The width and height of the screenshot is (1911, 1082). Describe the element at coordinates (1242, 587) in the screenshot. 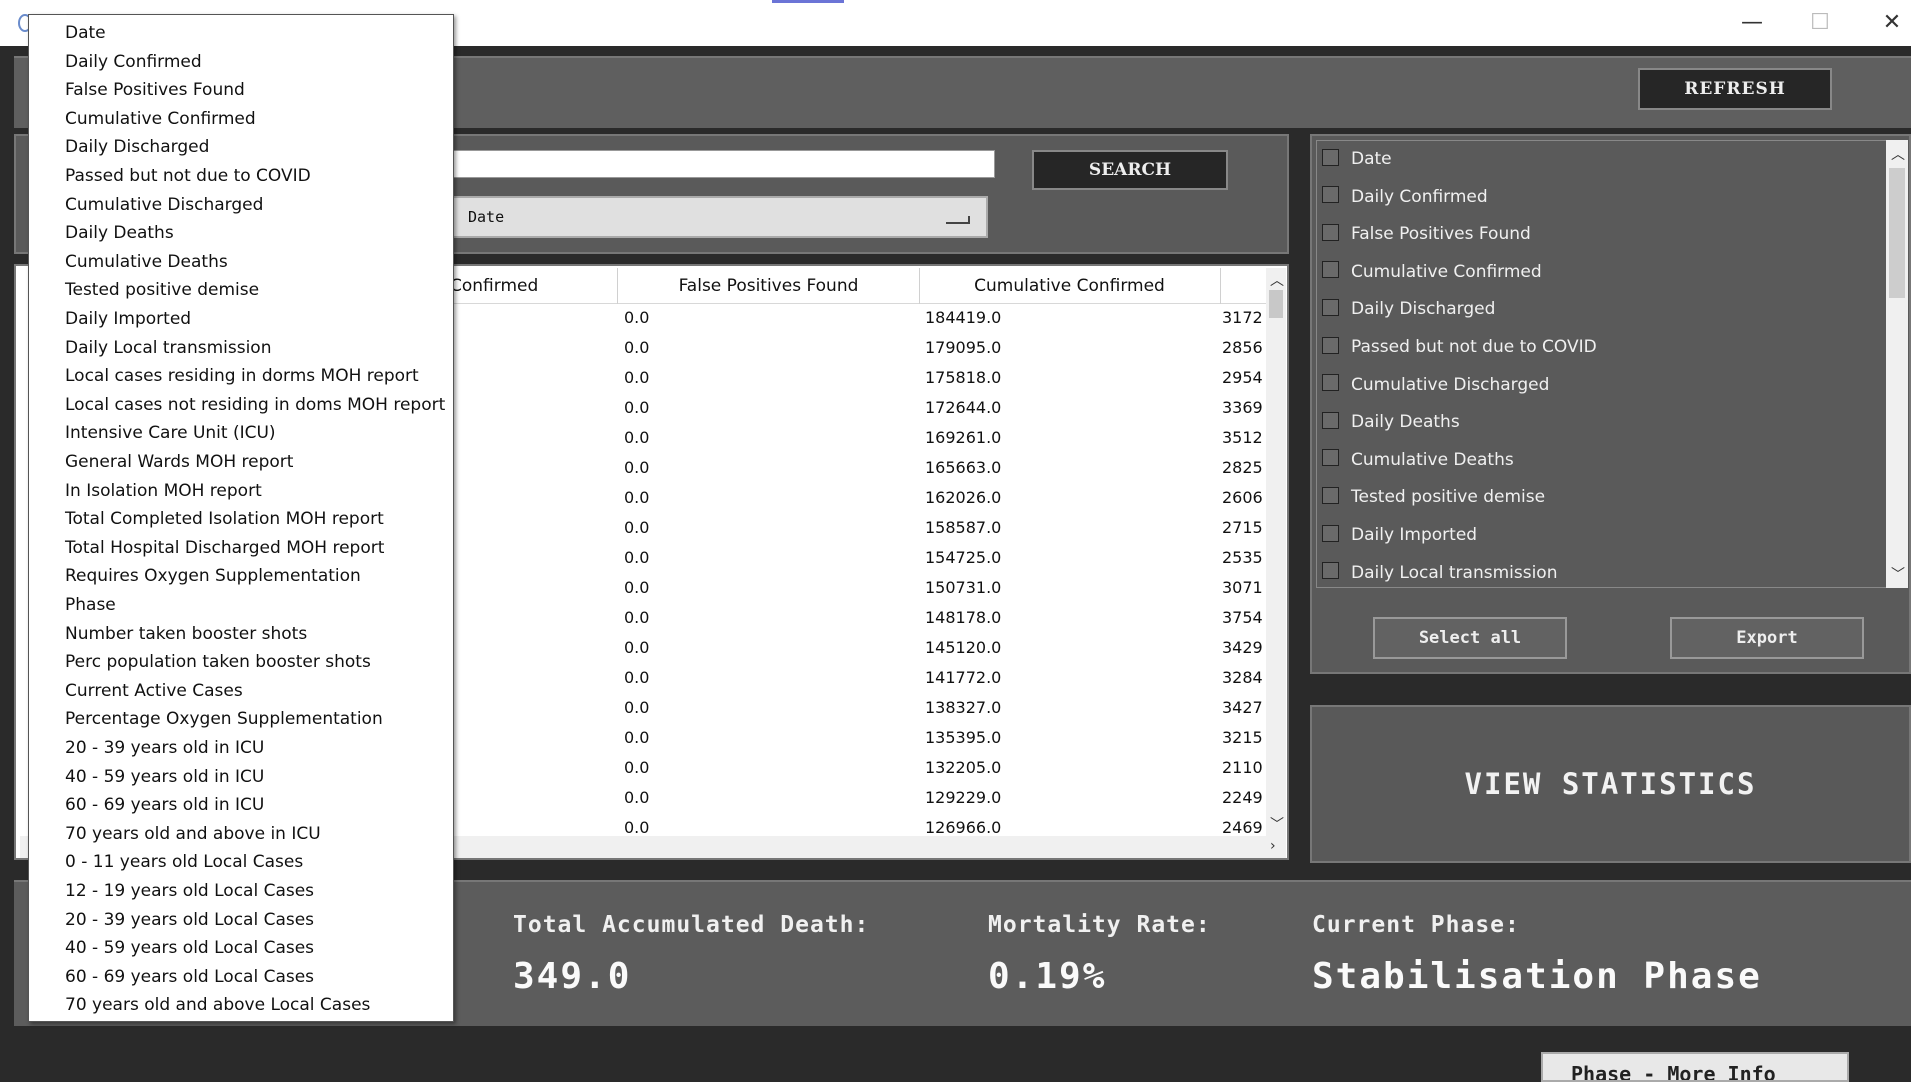

I see `cell-next-column: 3071` at that location.